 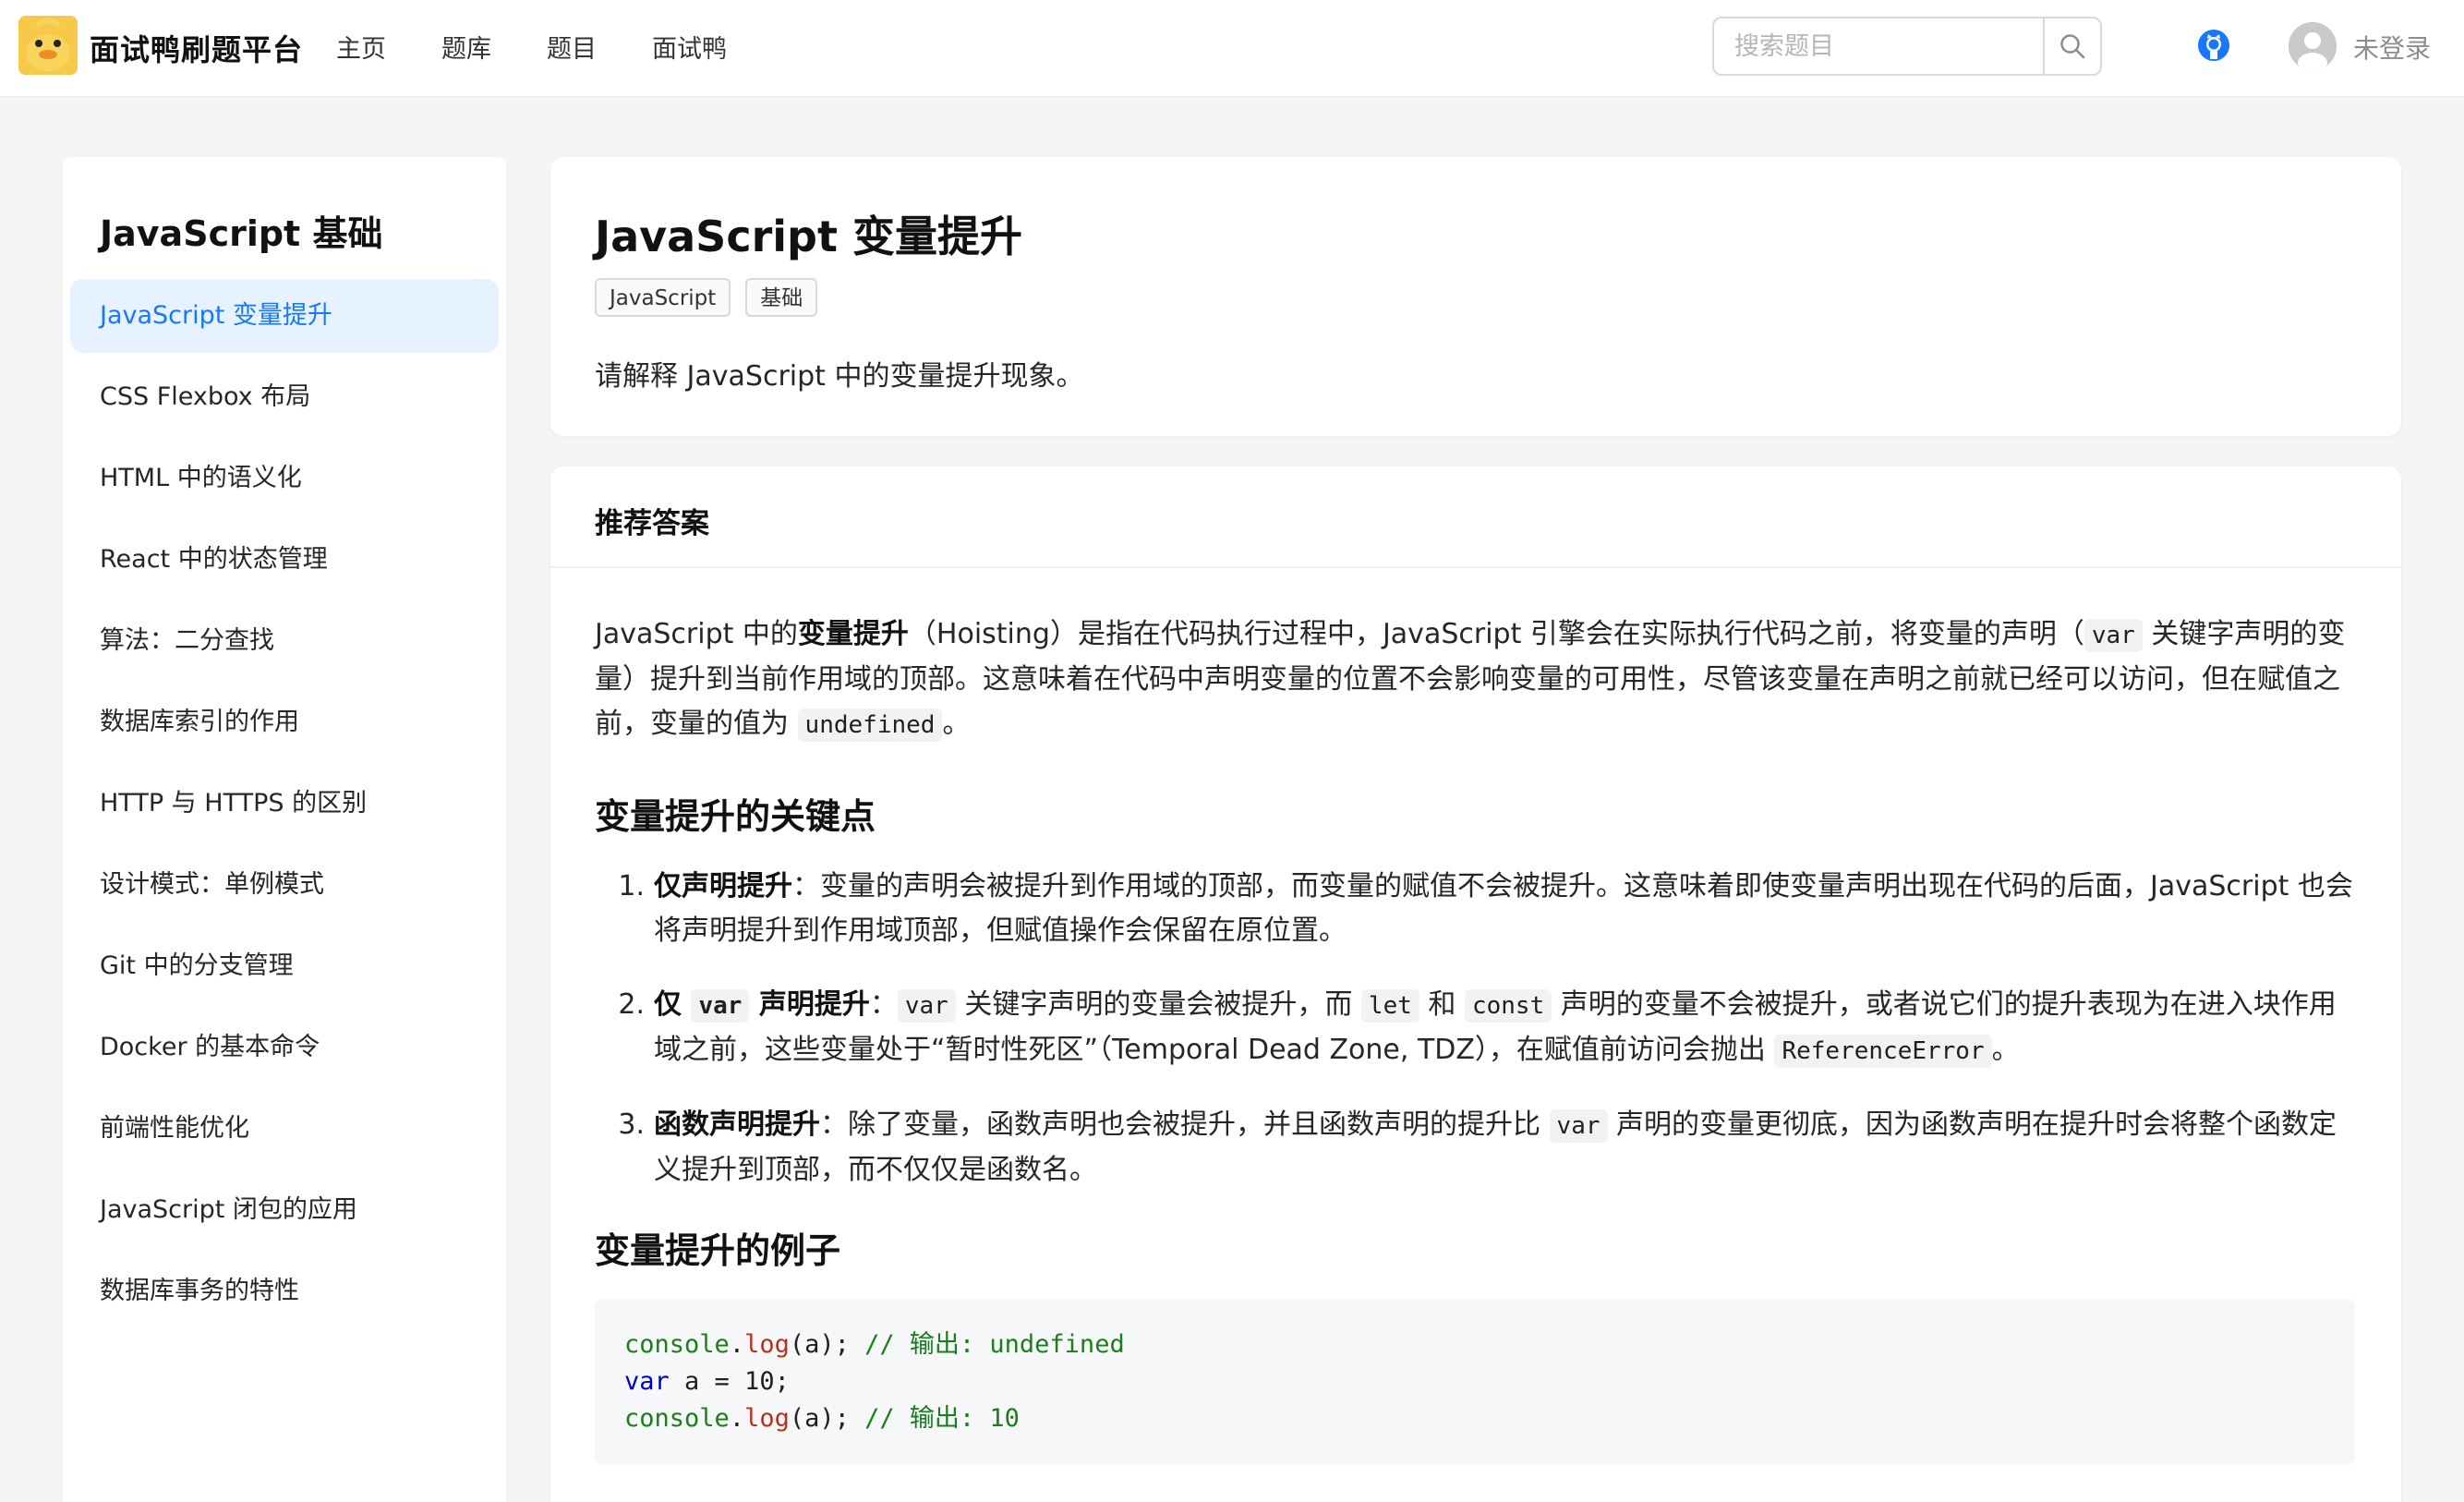 I want to click on point-title: 函数声明提升, so click(x=737, y=1124).